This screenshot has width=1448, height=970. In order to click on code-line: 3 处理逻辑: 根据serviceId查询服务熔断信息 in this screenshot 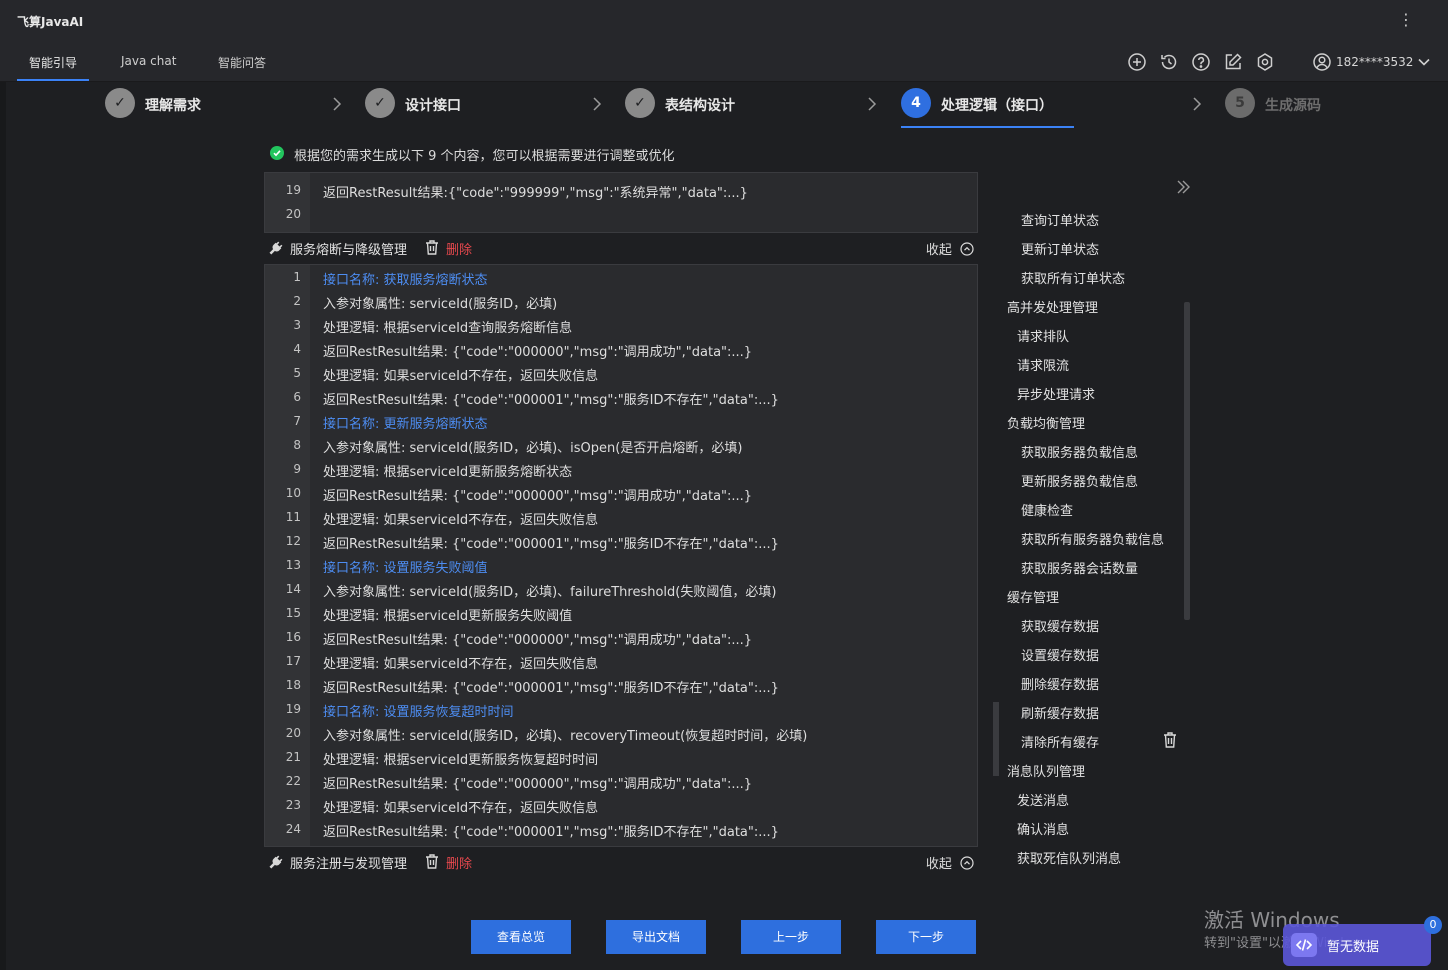, I will do `click(621, 326)`.